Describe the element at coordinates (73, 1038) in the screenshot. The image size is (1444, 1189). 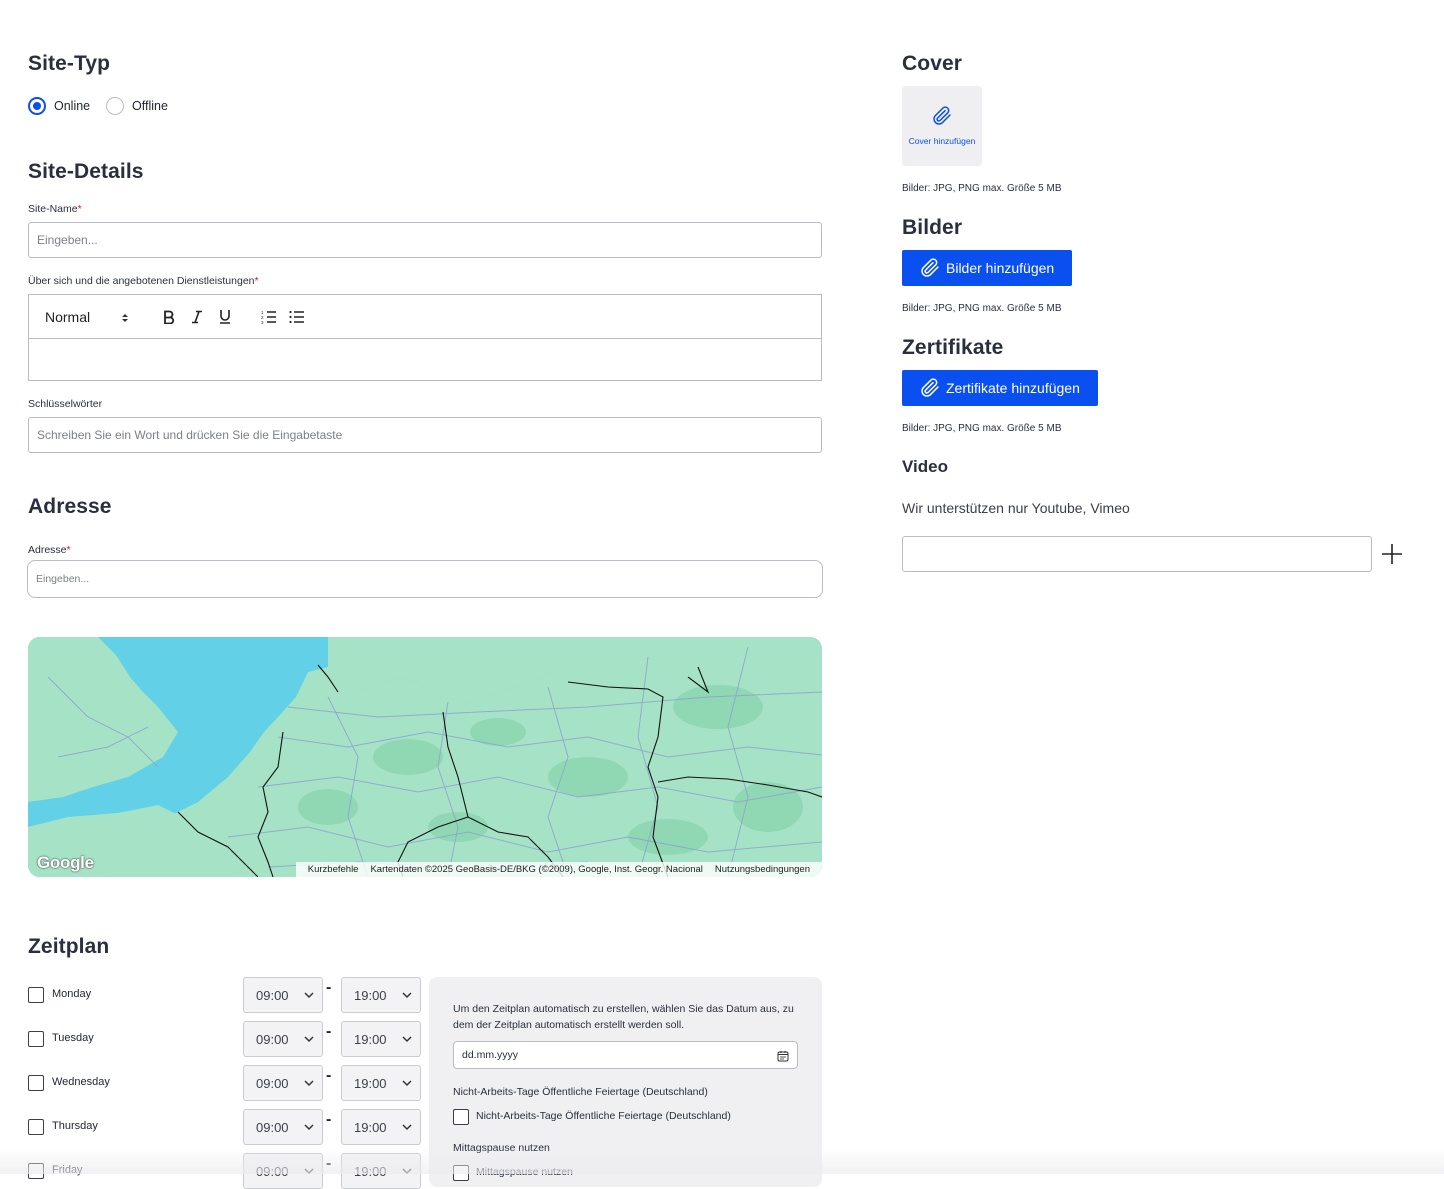
I see `day-label: Tuesday` at that location.